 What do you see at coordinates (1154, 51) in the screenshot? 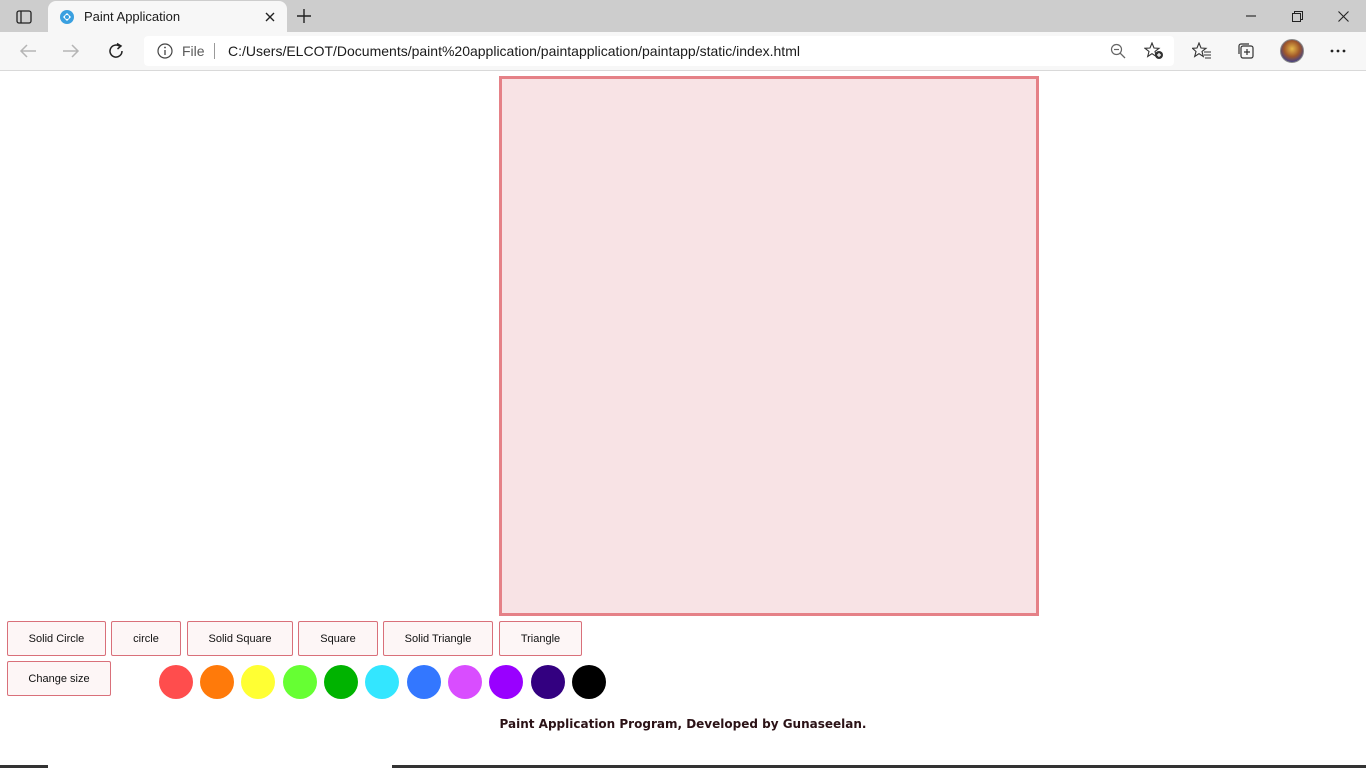
I see `add-favorite-icon` at bounding box center [1154, 51].